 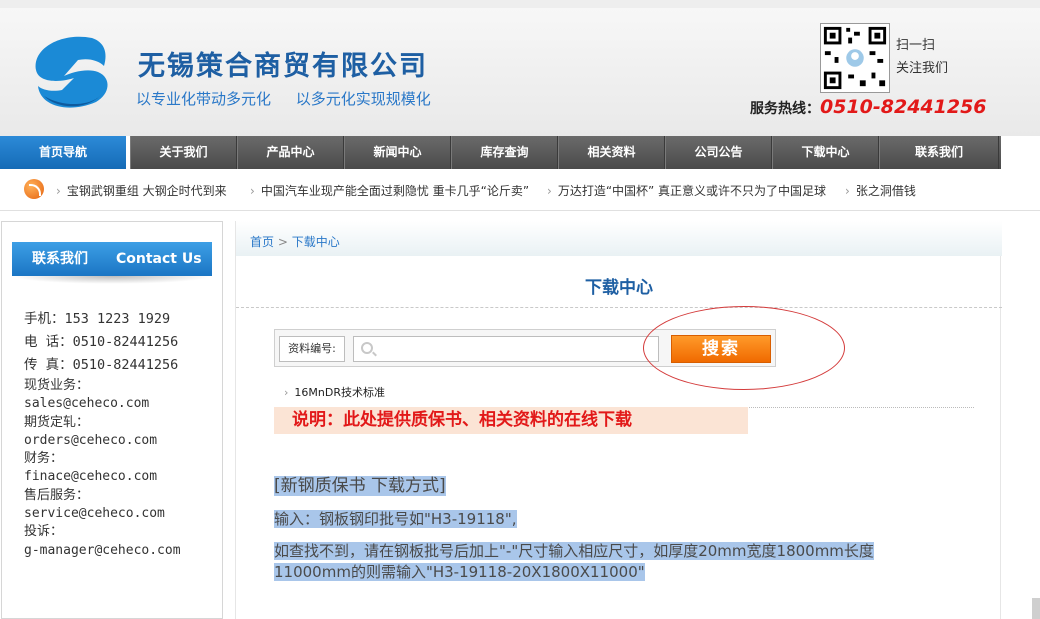 I want to click on breadcrumb-bar: 首页 > 下载中心, so click(x=619, y=238).